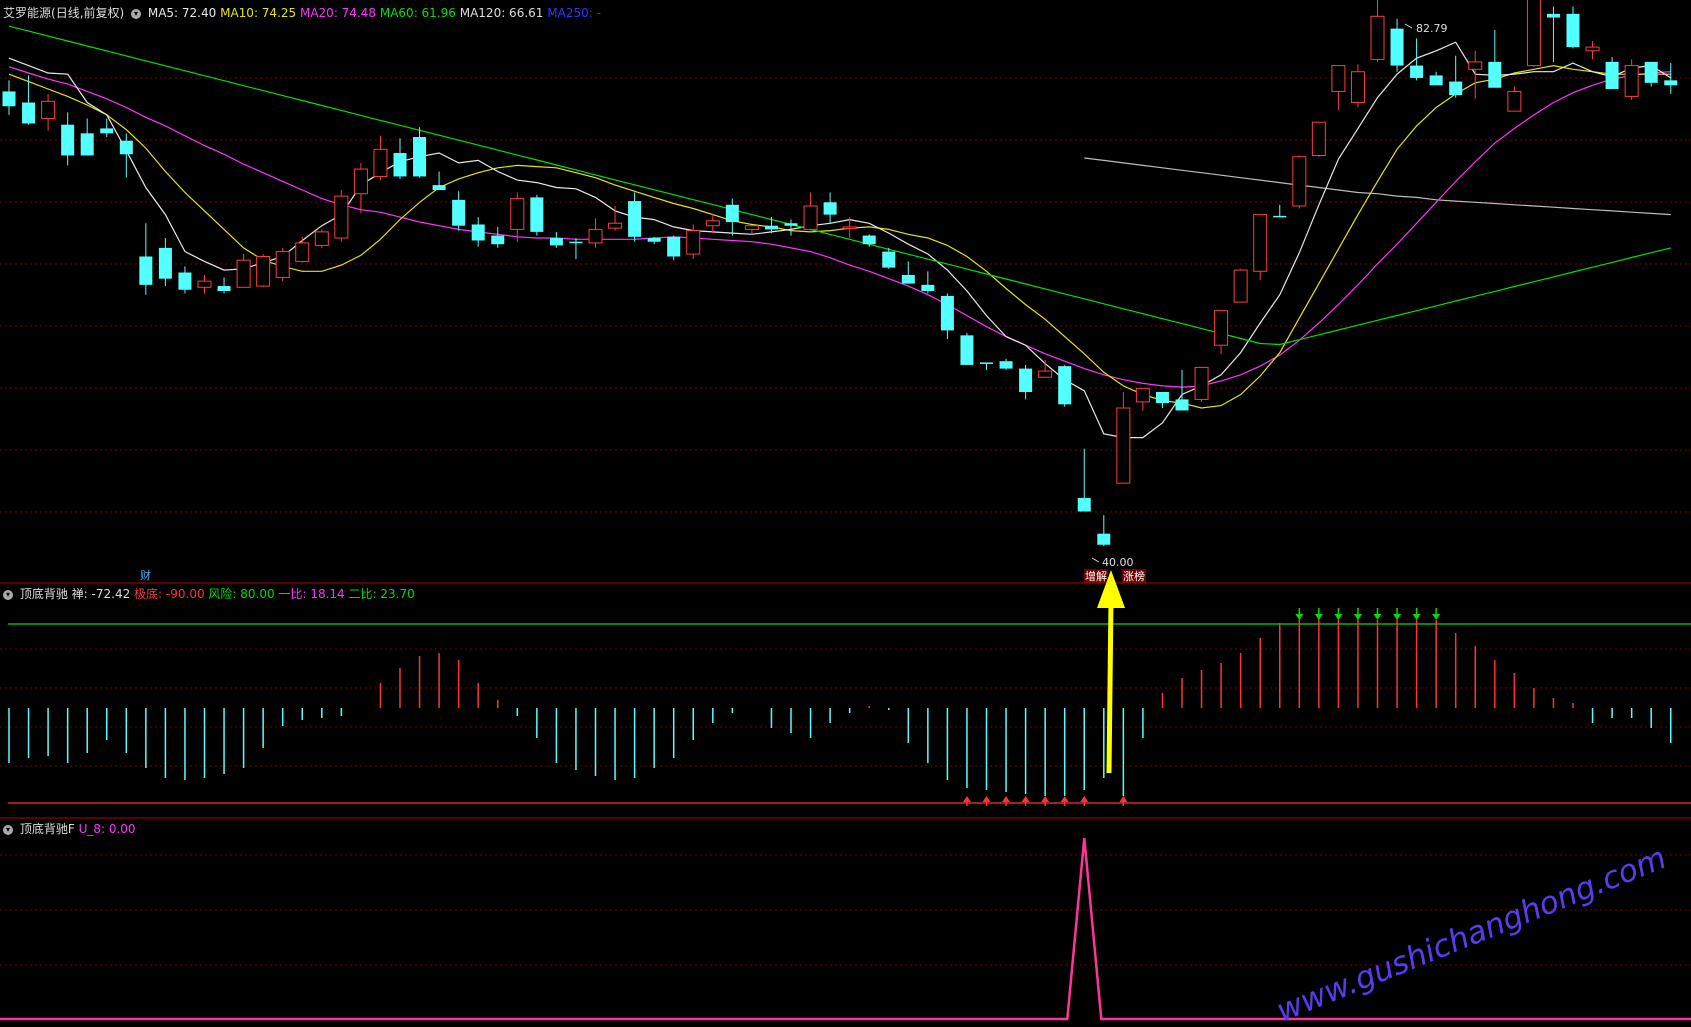  Describe the element at coordinates (241, 594) in the screenshot. I see `osc-risk-label: 风险: 80.00` at that location.